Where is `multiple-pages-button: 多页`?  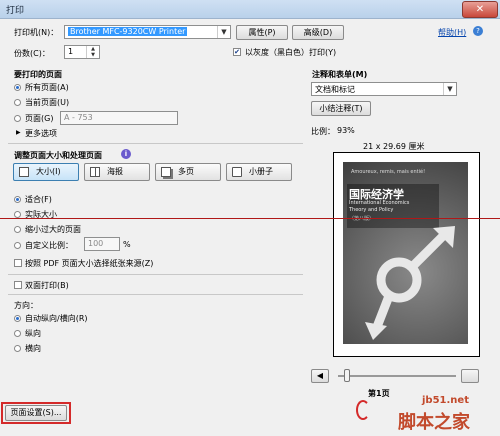 multiple-pages-button: 多页 is located at coordinates (188, 172).